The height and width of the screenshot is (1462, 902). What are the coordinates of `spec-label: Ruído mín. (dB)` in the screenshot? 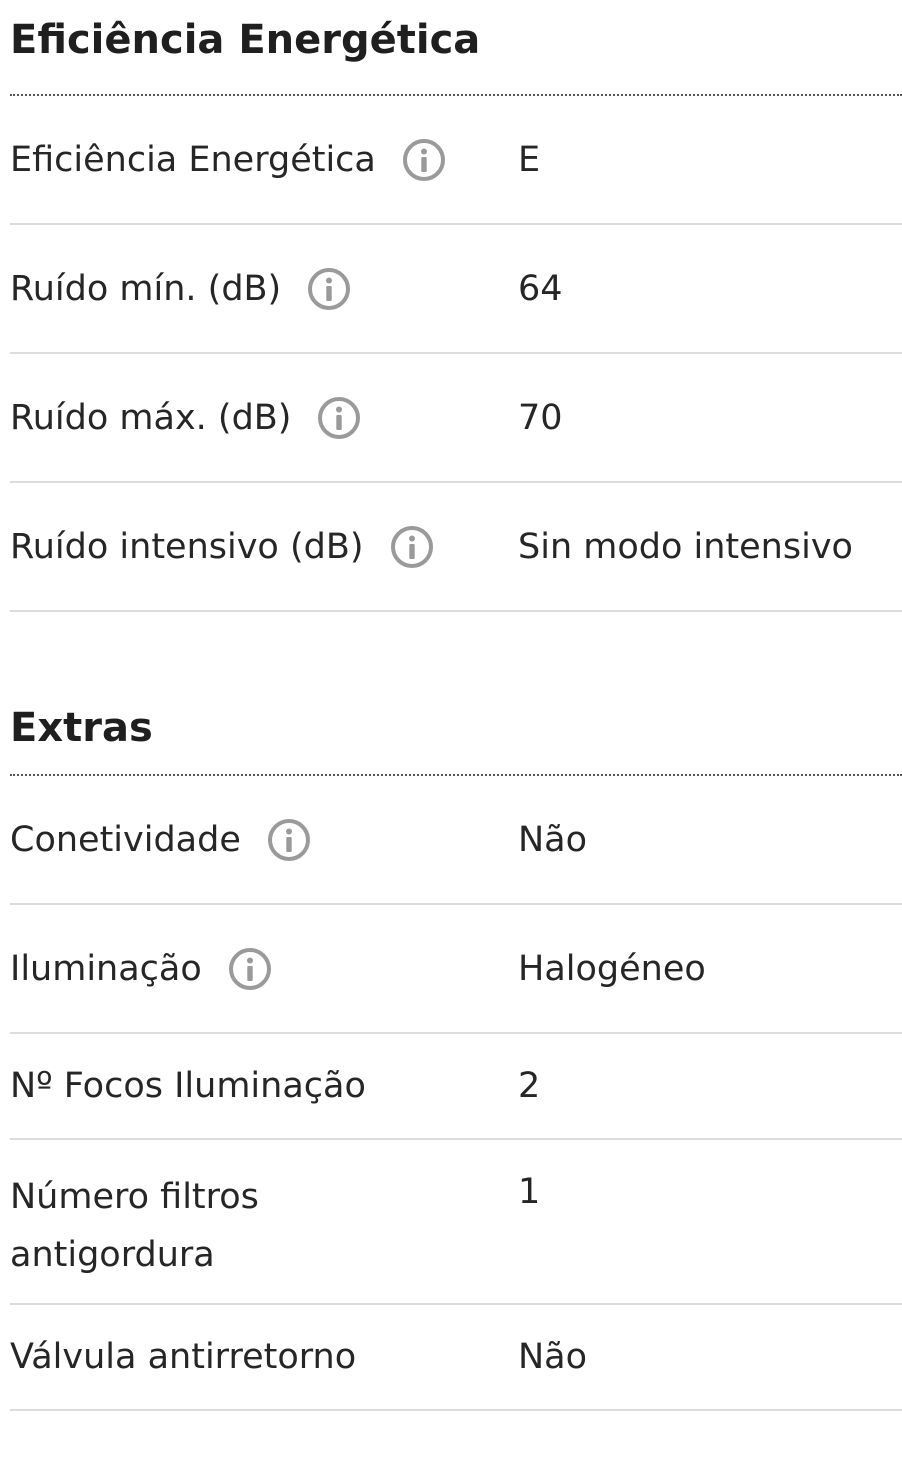 It's located at (146, 288).